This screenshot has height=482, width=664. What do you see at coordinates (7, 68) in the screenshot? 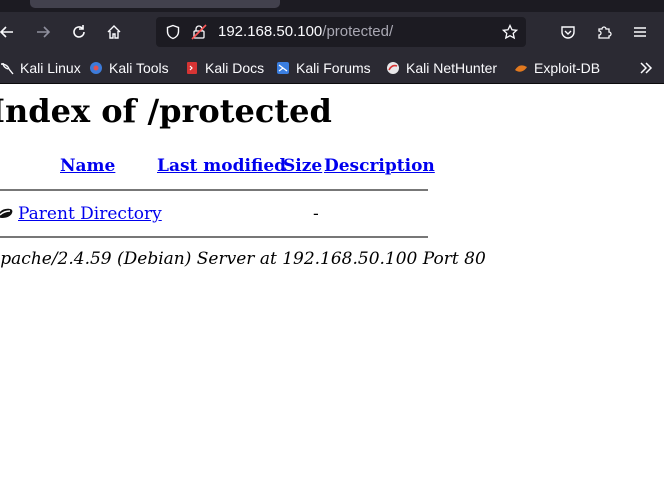
I see `kali-dragon-icon` at bounding box center [7, 68].